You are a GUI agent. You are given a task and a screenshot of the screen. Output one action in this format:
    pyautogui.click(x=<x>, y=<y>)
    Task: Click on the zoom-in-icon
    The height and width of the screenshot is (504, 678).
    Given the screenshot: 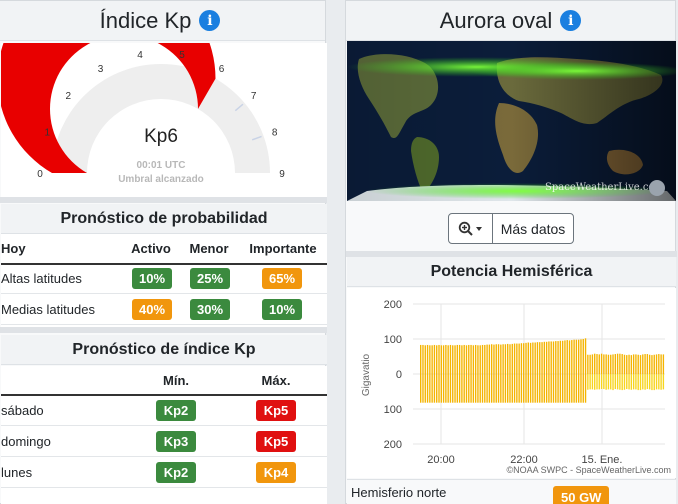 What is the action you would take?
    pyautogui.click(x=470, y=228)
    